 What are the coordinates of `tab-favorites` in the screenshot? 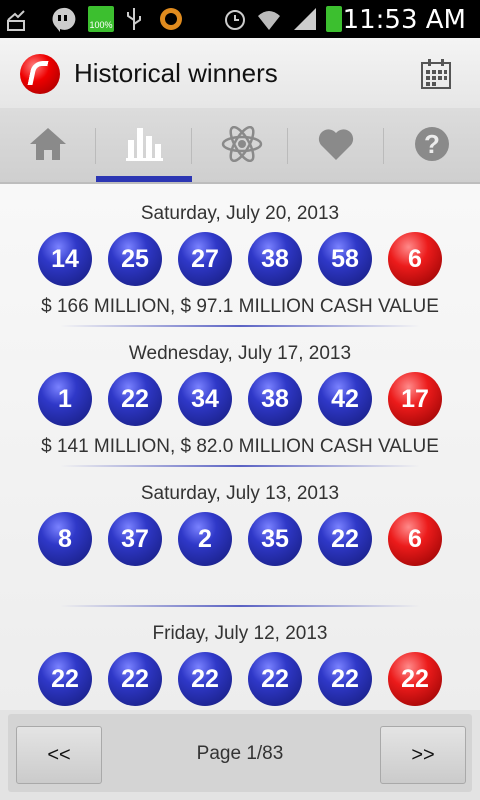 It's located at (336, 145).